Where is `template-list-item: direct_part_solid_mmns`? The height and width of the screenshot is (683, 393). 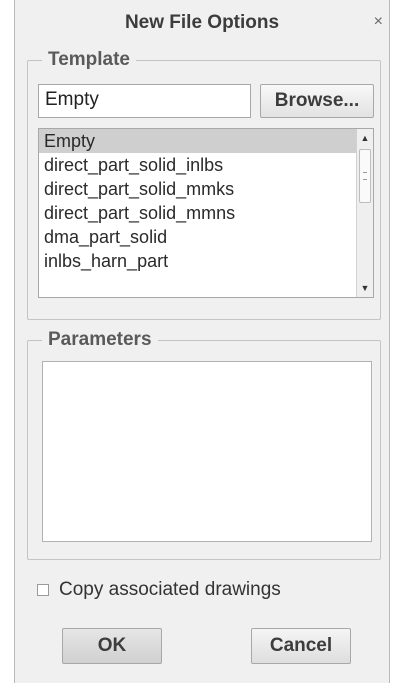 template-list-item: direct_part_solid_mmns is located at coordinates (206, 213).